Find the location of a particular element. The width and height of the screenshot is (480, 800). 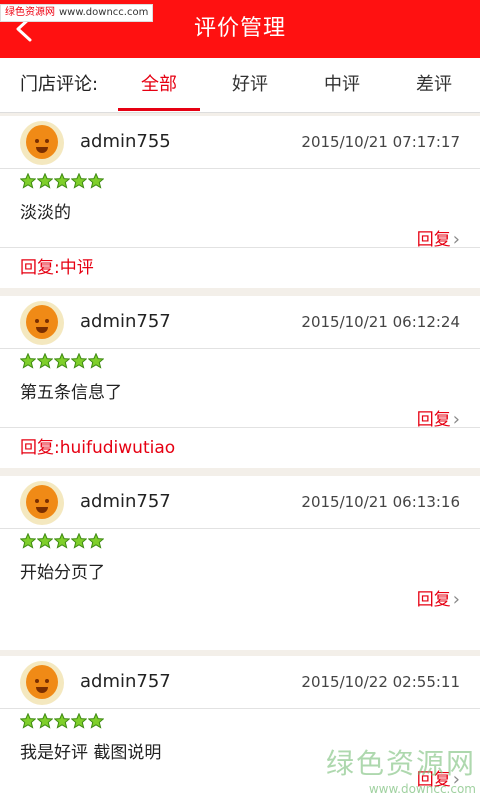

review-header: admin757 2015/10/21 06:12:24 is located at coordinates (240, 322).